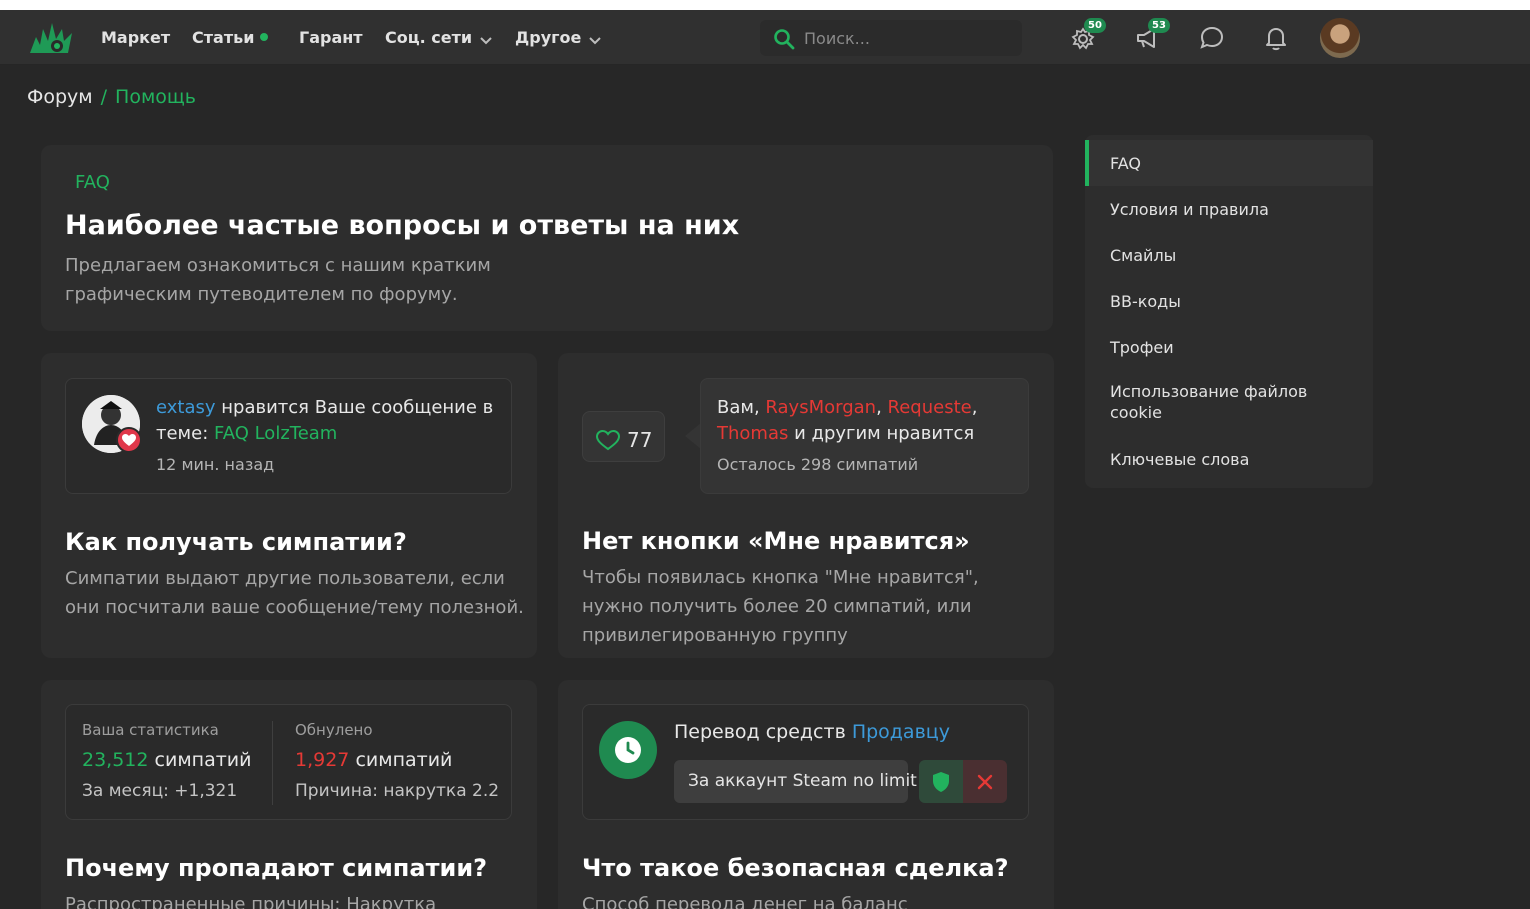  I want to click on chat-button, so click(1212, 38).